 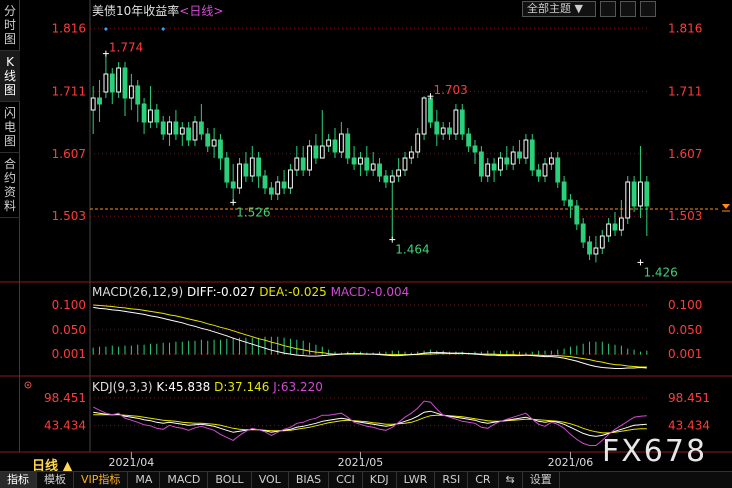 What do you see at coordinates (450, 90) in the screenshot?
I see `price-marker-label: 1.703` at bounding box center [450, 90].